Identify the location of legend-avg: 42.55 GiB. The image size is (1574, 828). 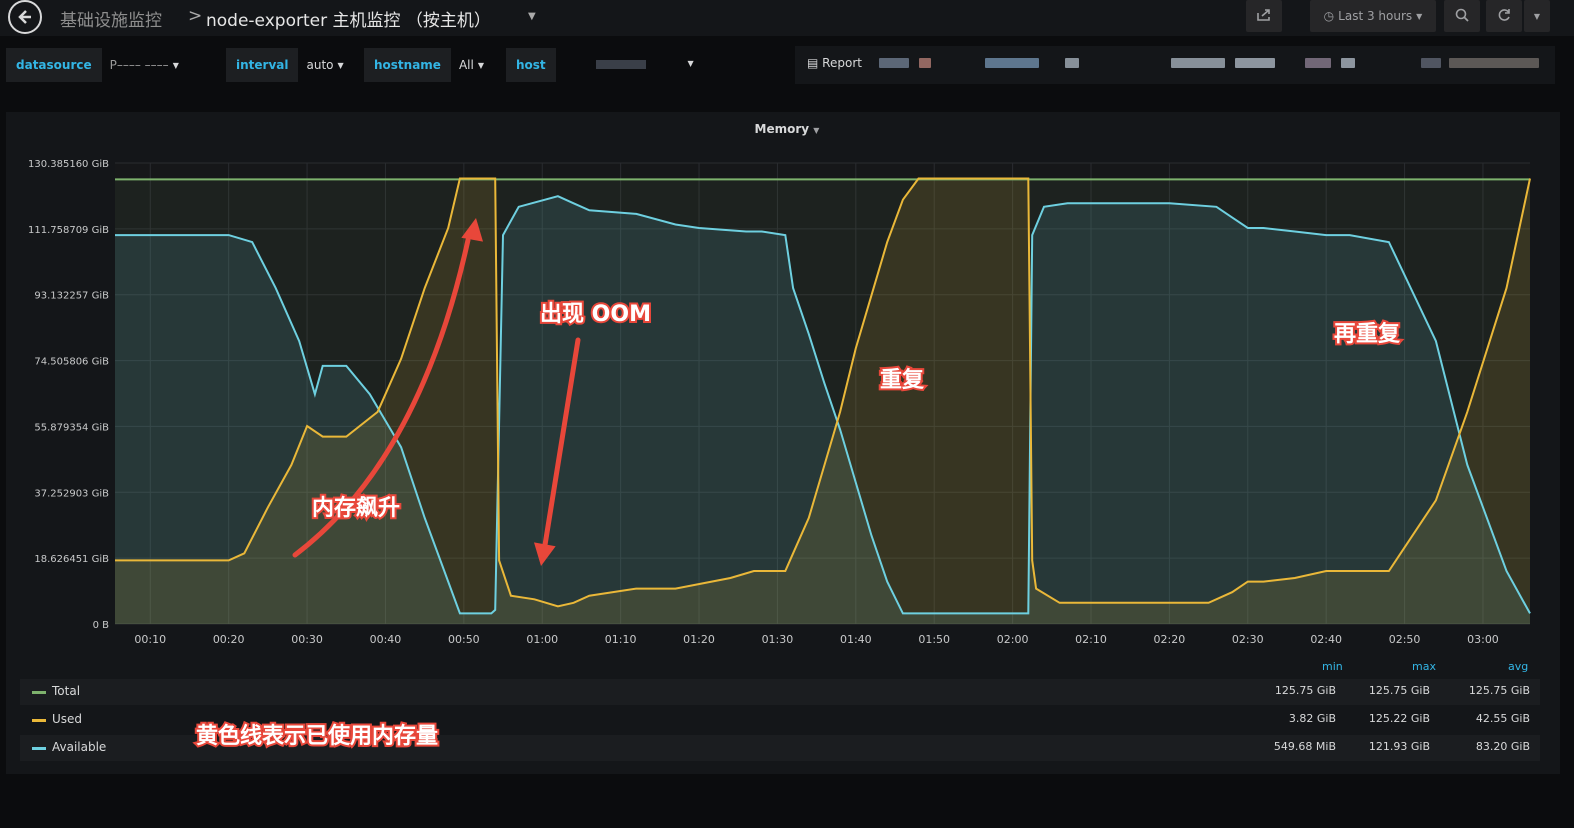
(1502, 718).